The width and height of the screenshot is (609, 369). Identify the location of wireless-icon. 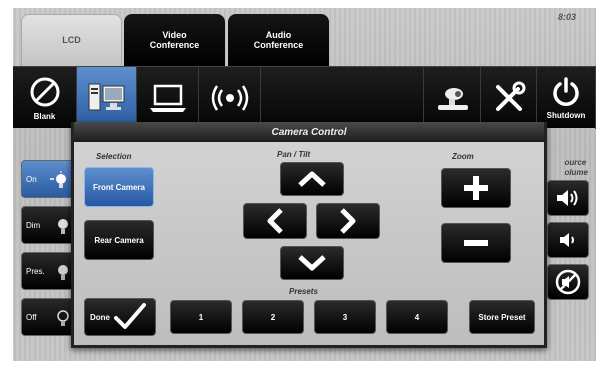
(229, 98).